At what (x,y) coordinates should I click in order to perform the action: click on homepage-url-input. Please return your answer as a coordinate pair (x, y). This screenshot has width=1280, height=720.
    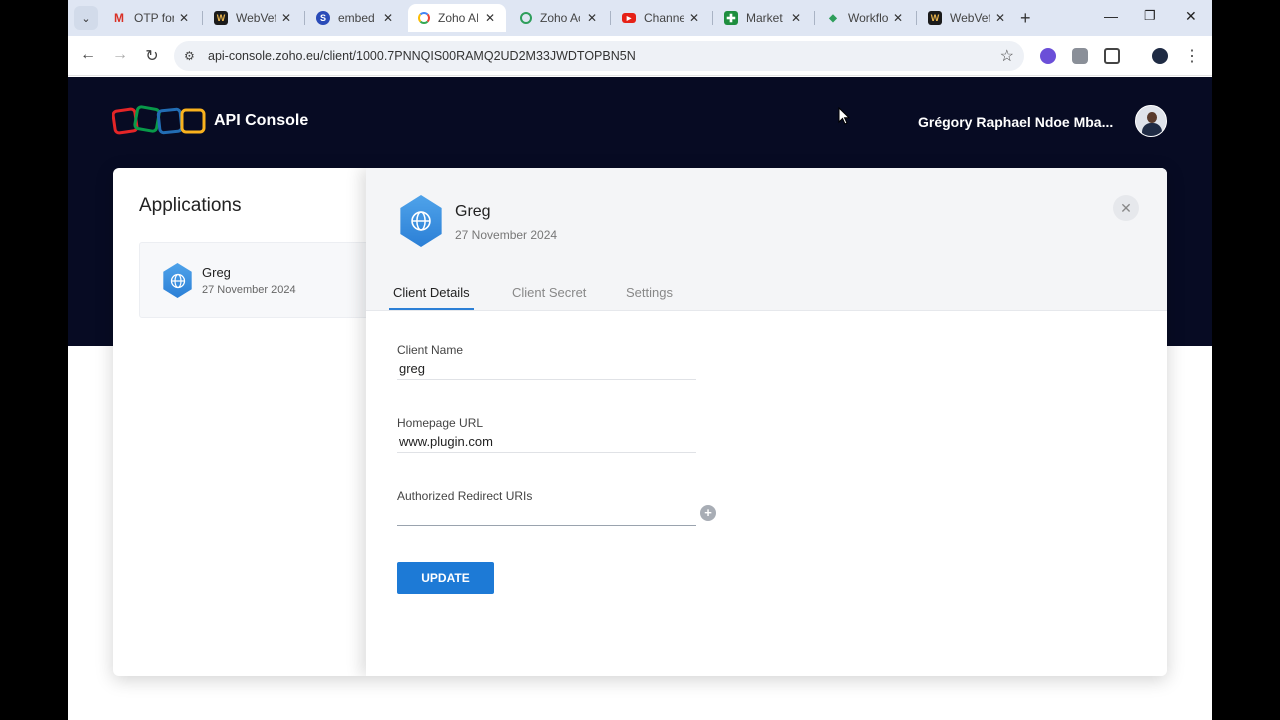
    Looking at the image, I should click on (546, 442).